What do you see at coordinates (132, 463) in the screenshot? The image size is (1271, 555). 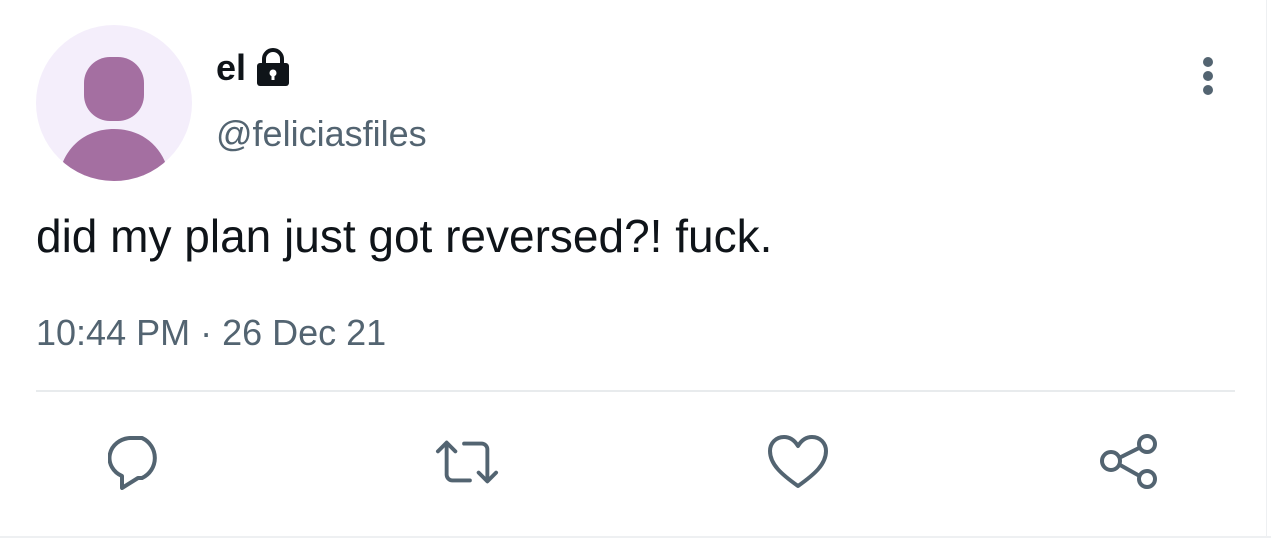 I see `reply-icon` at bounding box center [132, 463].